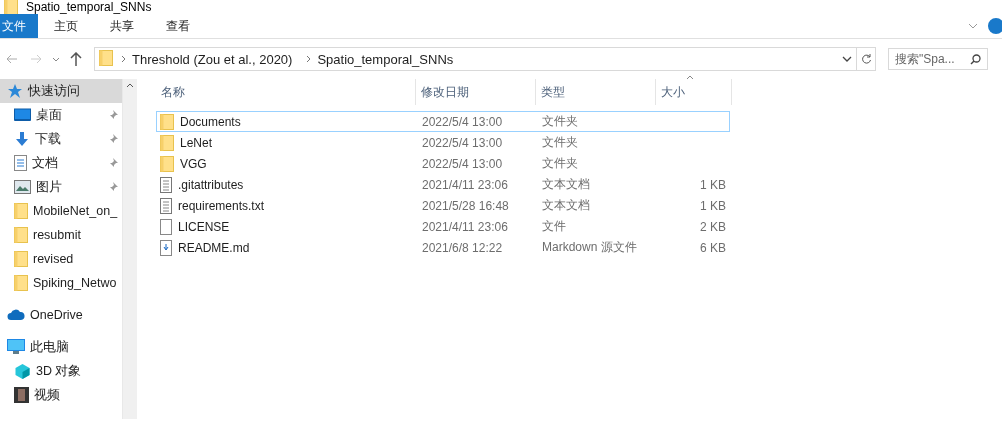 The image size is (1002, 433). I want to click on file-row: README.md 2021/6/8 12:22 Markdown 源文件 6 KB, so click(445, 247).